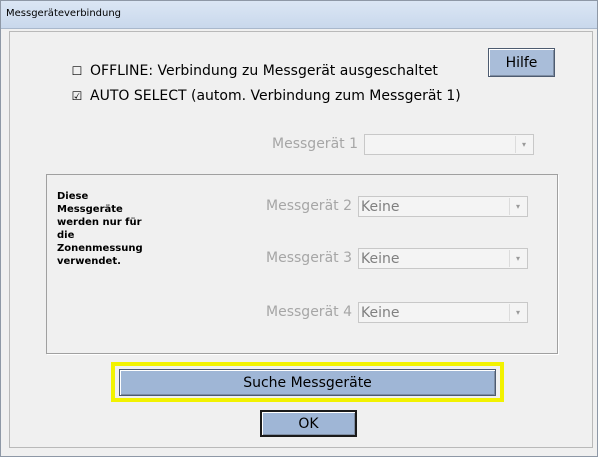  I want to click on window-title: Messgeräteverbindung, so click(64, 13).